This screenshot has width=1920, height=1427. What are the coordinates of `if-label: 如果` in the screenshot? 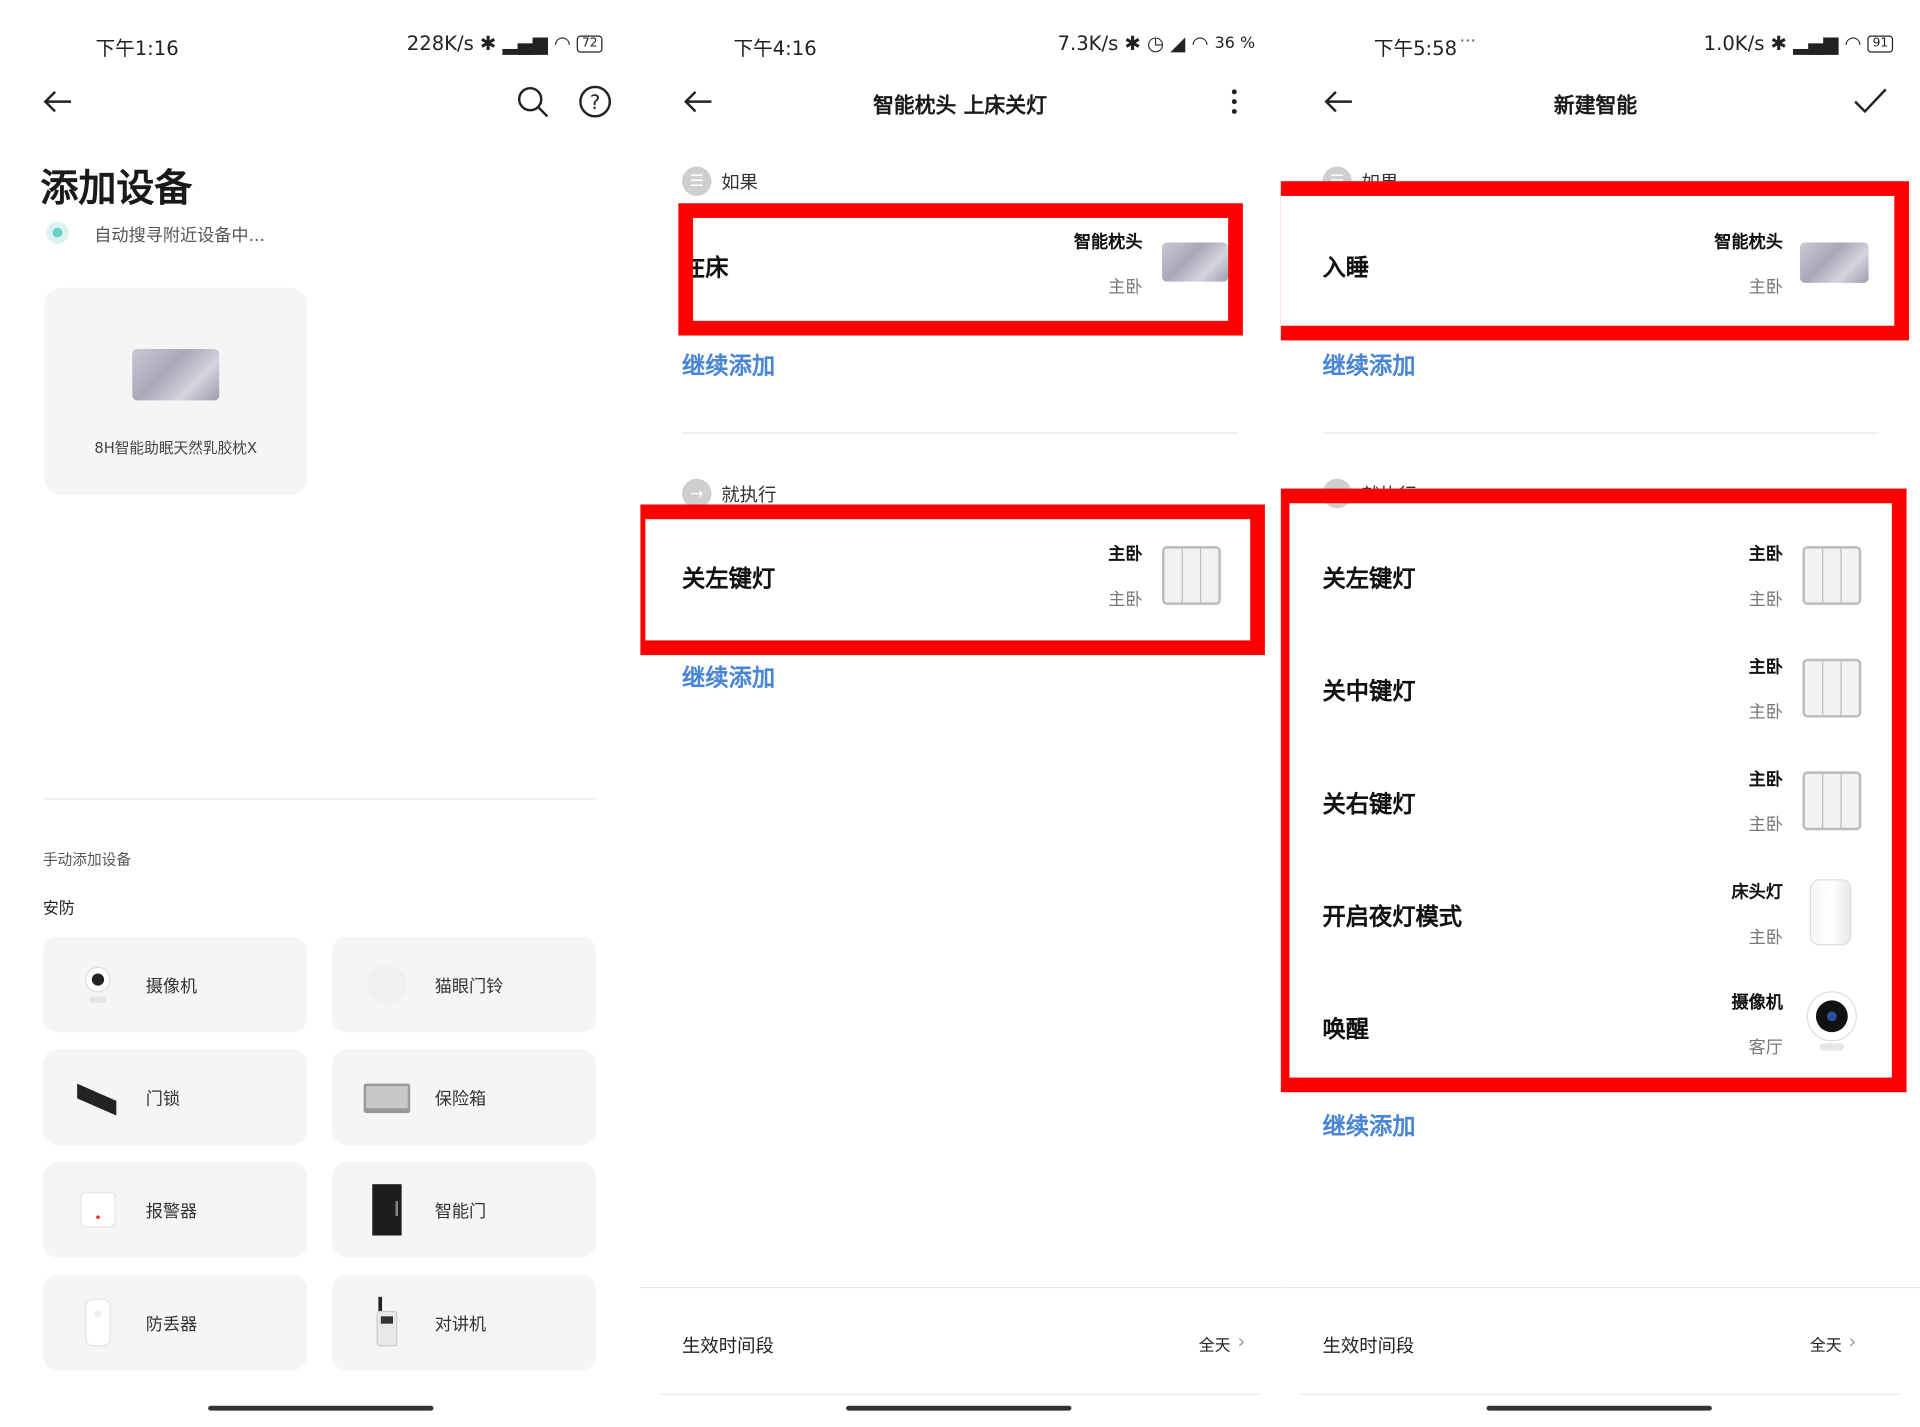 It's located at (739, 181).